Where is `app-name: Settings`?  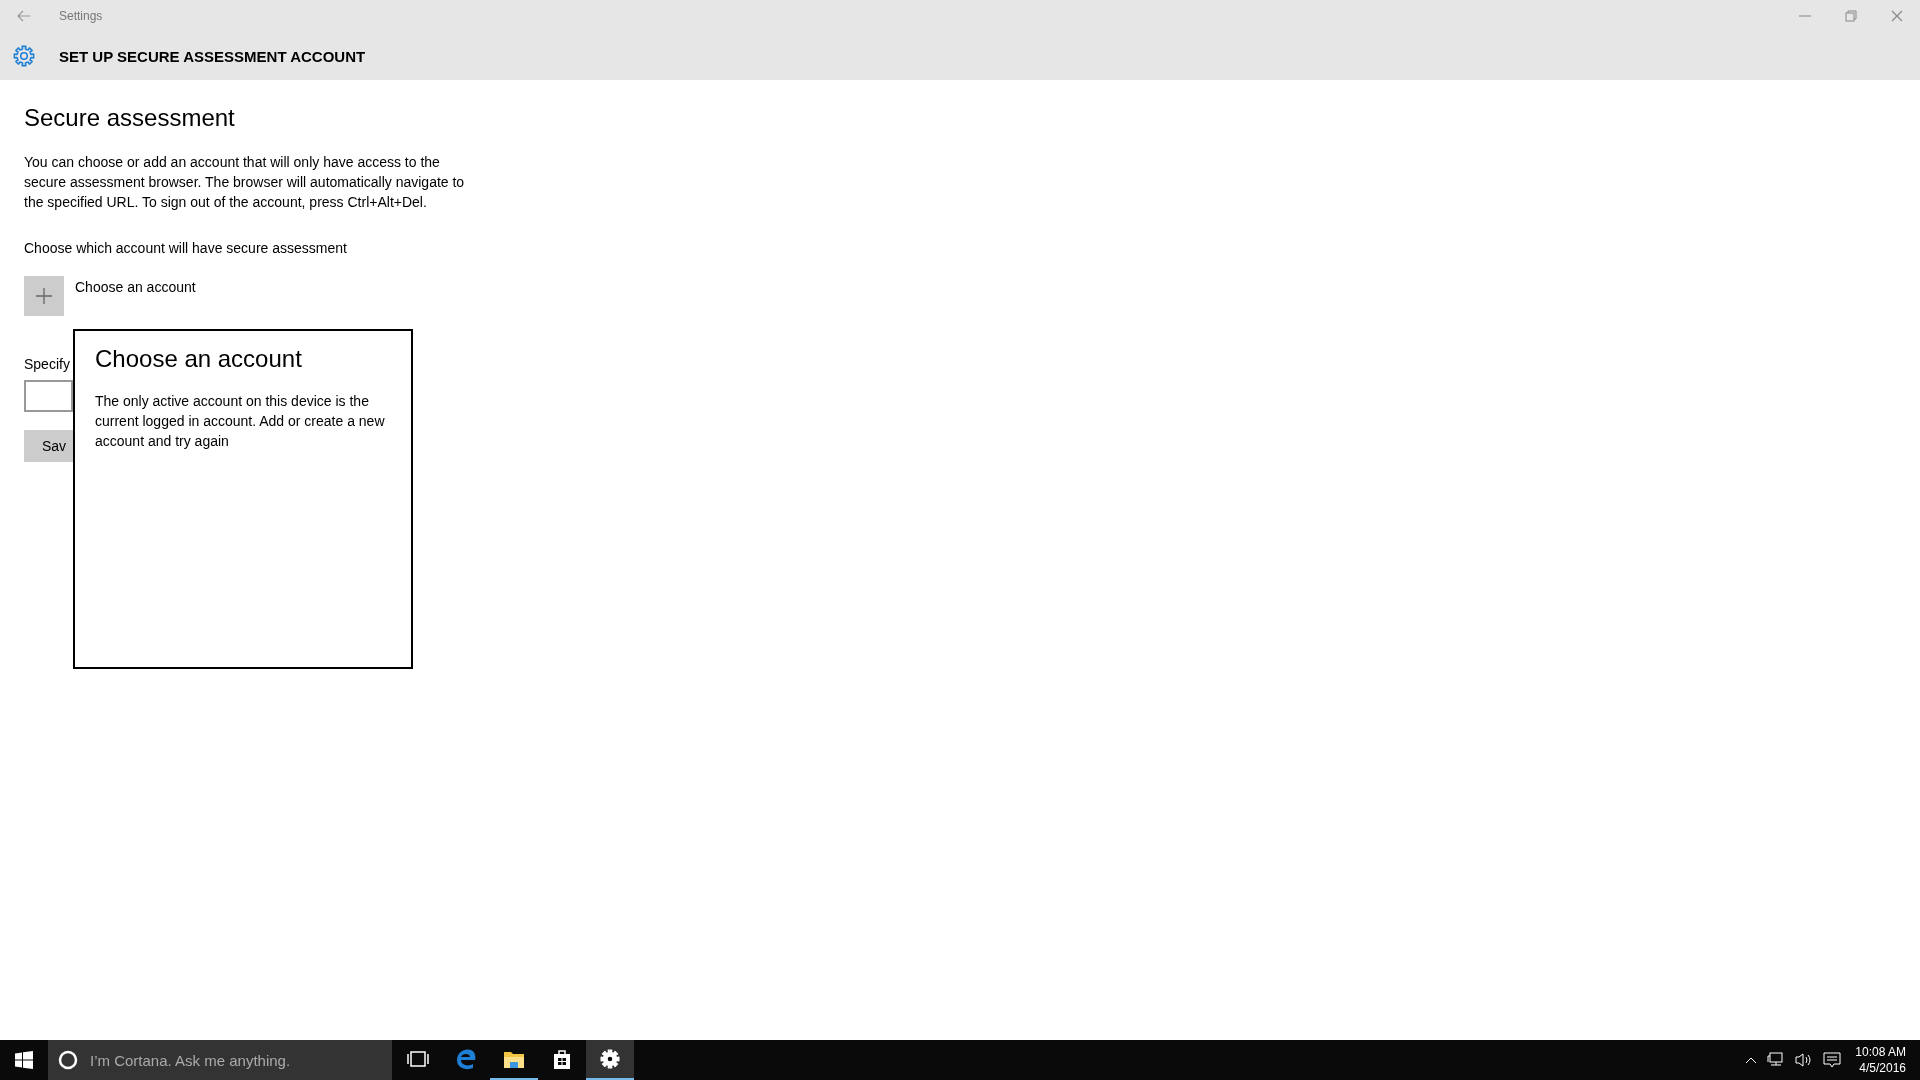 app-name: Settings is located at coordinates (81, 16).